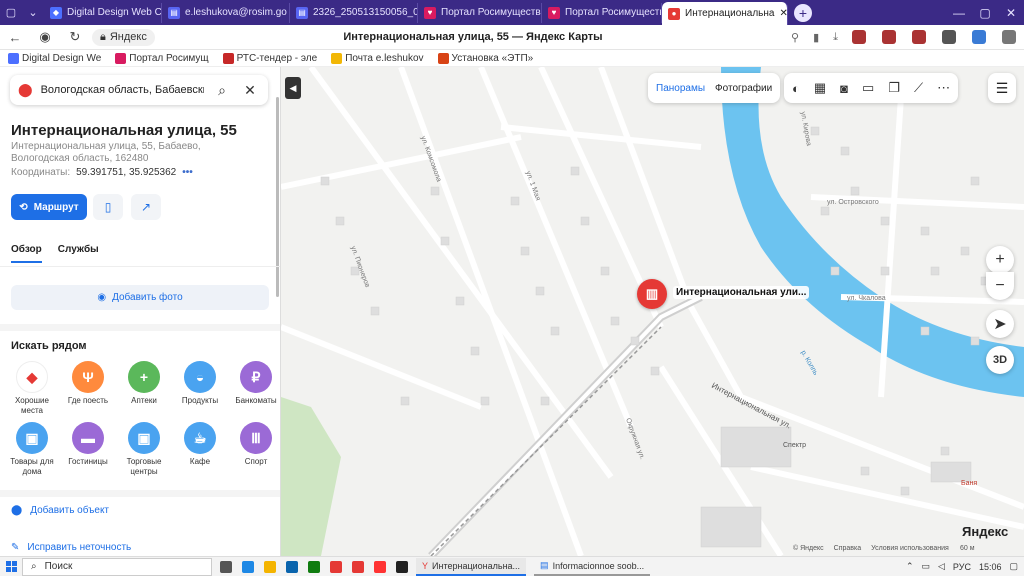 The image size is (1024, 576). Describe the element at coordinates (248, 566) in the screenshot. I see `edge-icon` at that location.